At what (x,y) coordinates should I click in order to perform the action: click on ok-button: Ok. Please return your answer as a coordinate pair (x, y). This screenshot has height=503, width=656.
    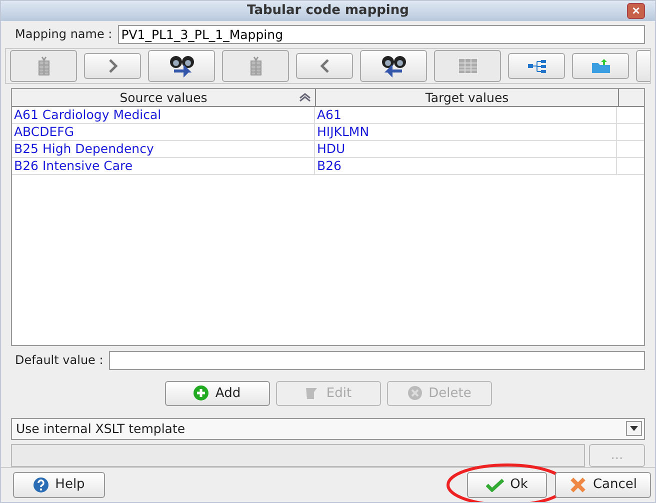
    Looking at the image, I should click on (507, 485).